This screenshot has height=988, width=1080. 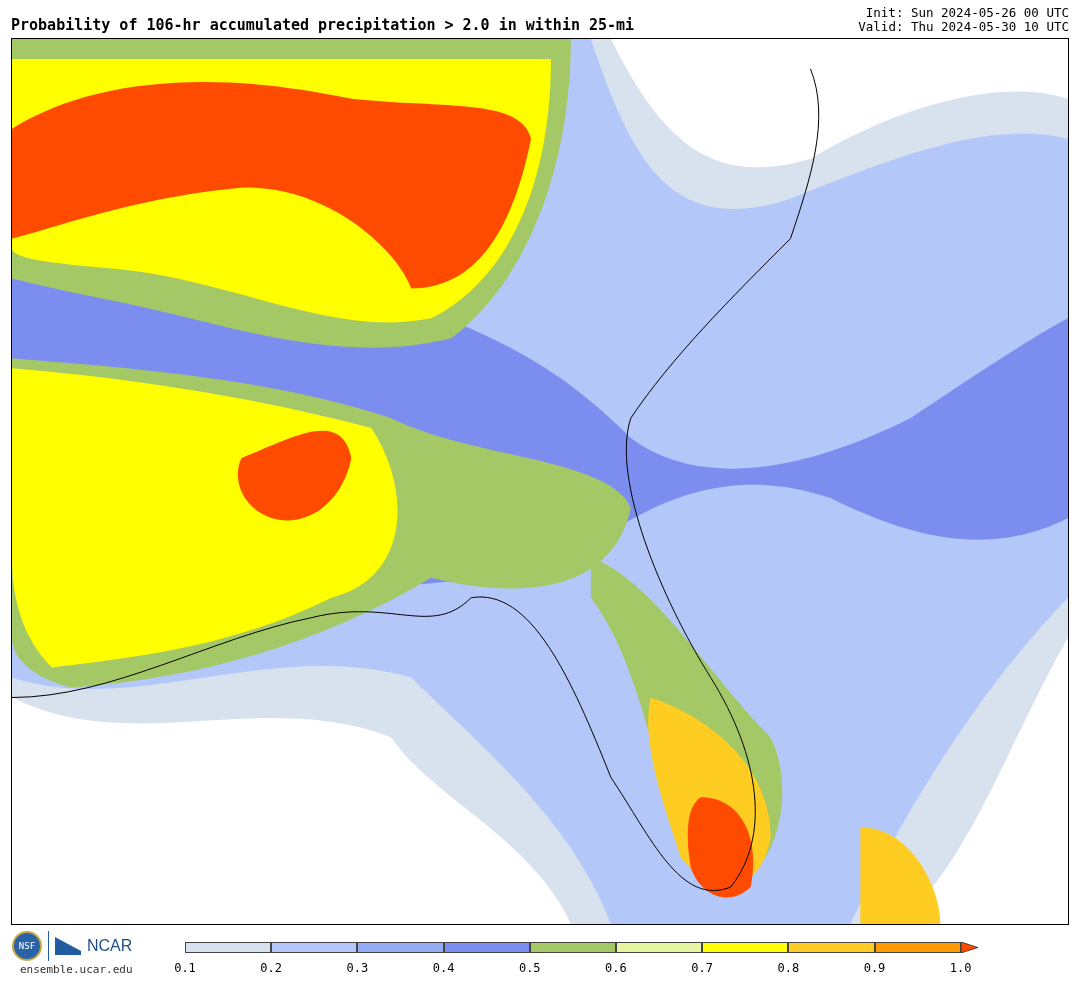 What do you see at coordinates (323, 25) in the screenshot?
I see `plot-title: Probability of 106-hr accumulated precipitation > 2.0 in within 25-mi` at bounding box center [323, 25].